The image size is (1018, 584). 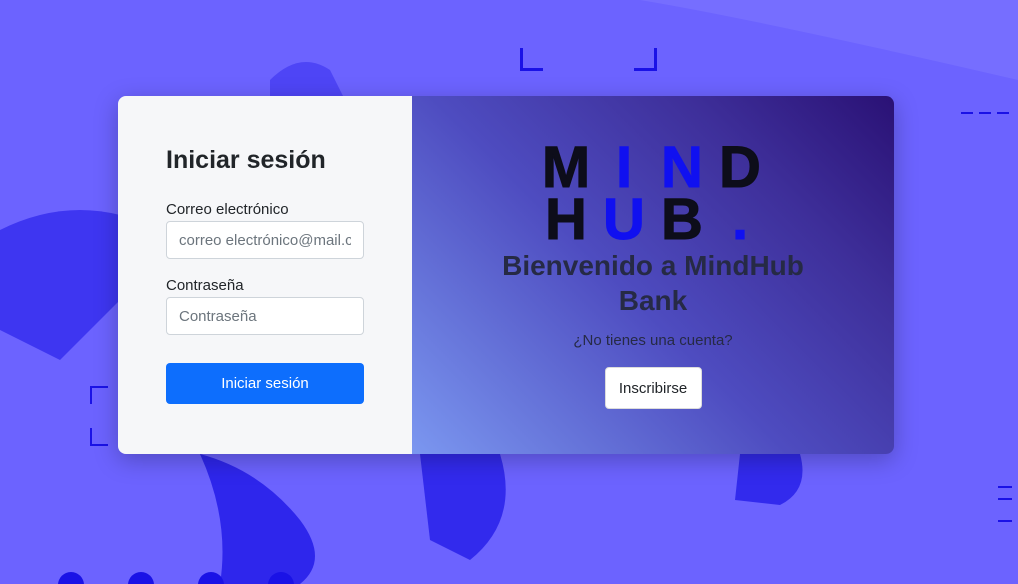 I want to click on logo-letter: M, so click(x=566, y=167).